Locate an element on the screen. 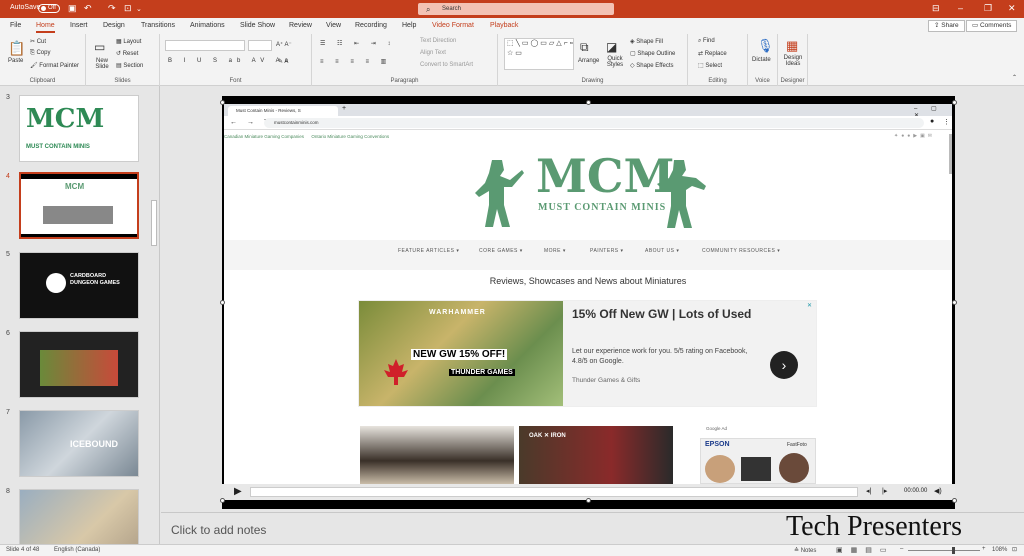 This screenshot has height=556, width=1024. format-painter-button: 🖌 Format Painter is located at coordinates (54, 65).